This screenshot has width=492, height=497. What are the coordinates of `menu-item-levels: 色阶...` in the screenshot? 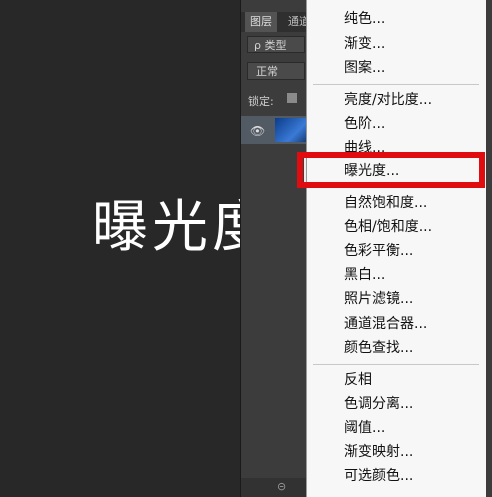 It's located at (364, 124).